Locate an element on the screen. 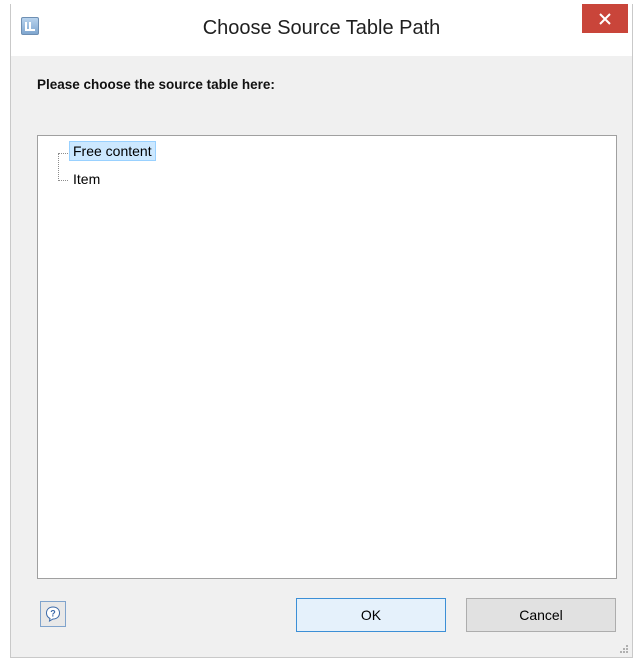 The width and height of the screenshot is (634, 659). close-icon is located at coordinates (605, 18).